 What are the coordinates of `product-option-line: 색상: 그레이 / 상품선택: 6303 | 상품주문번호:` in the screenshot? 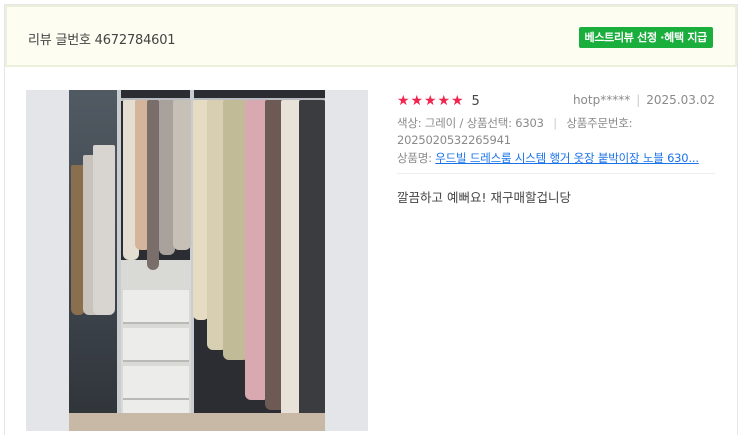 It's located at (515, 123).